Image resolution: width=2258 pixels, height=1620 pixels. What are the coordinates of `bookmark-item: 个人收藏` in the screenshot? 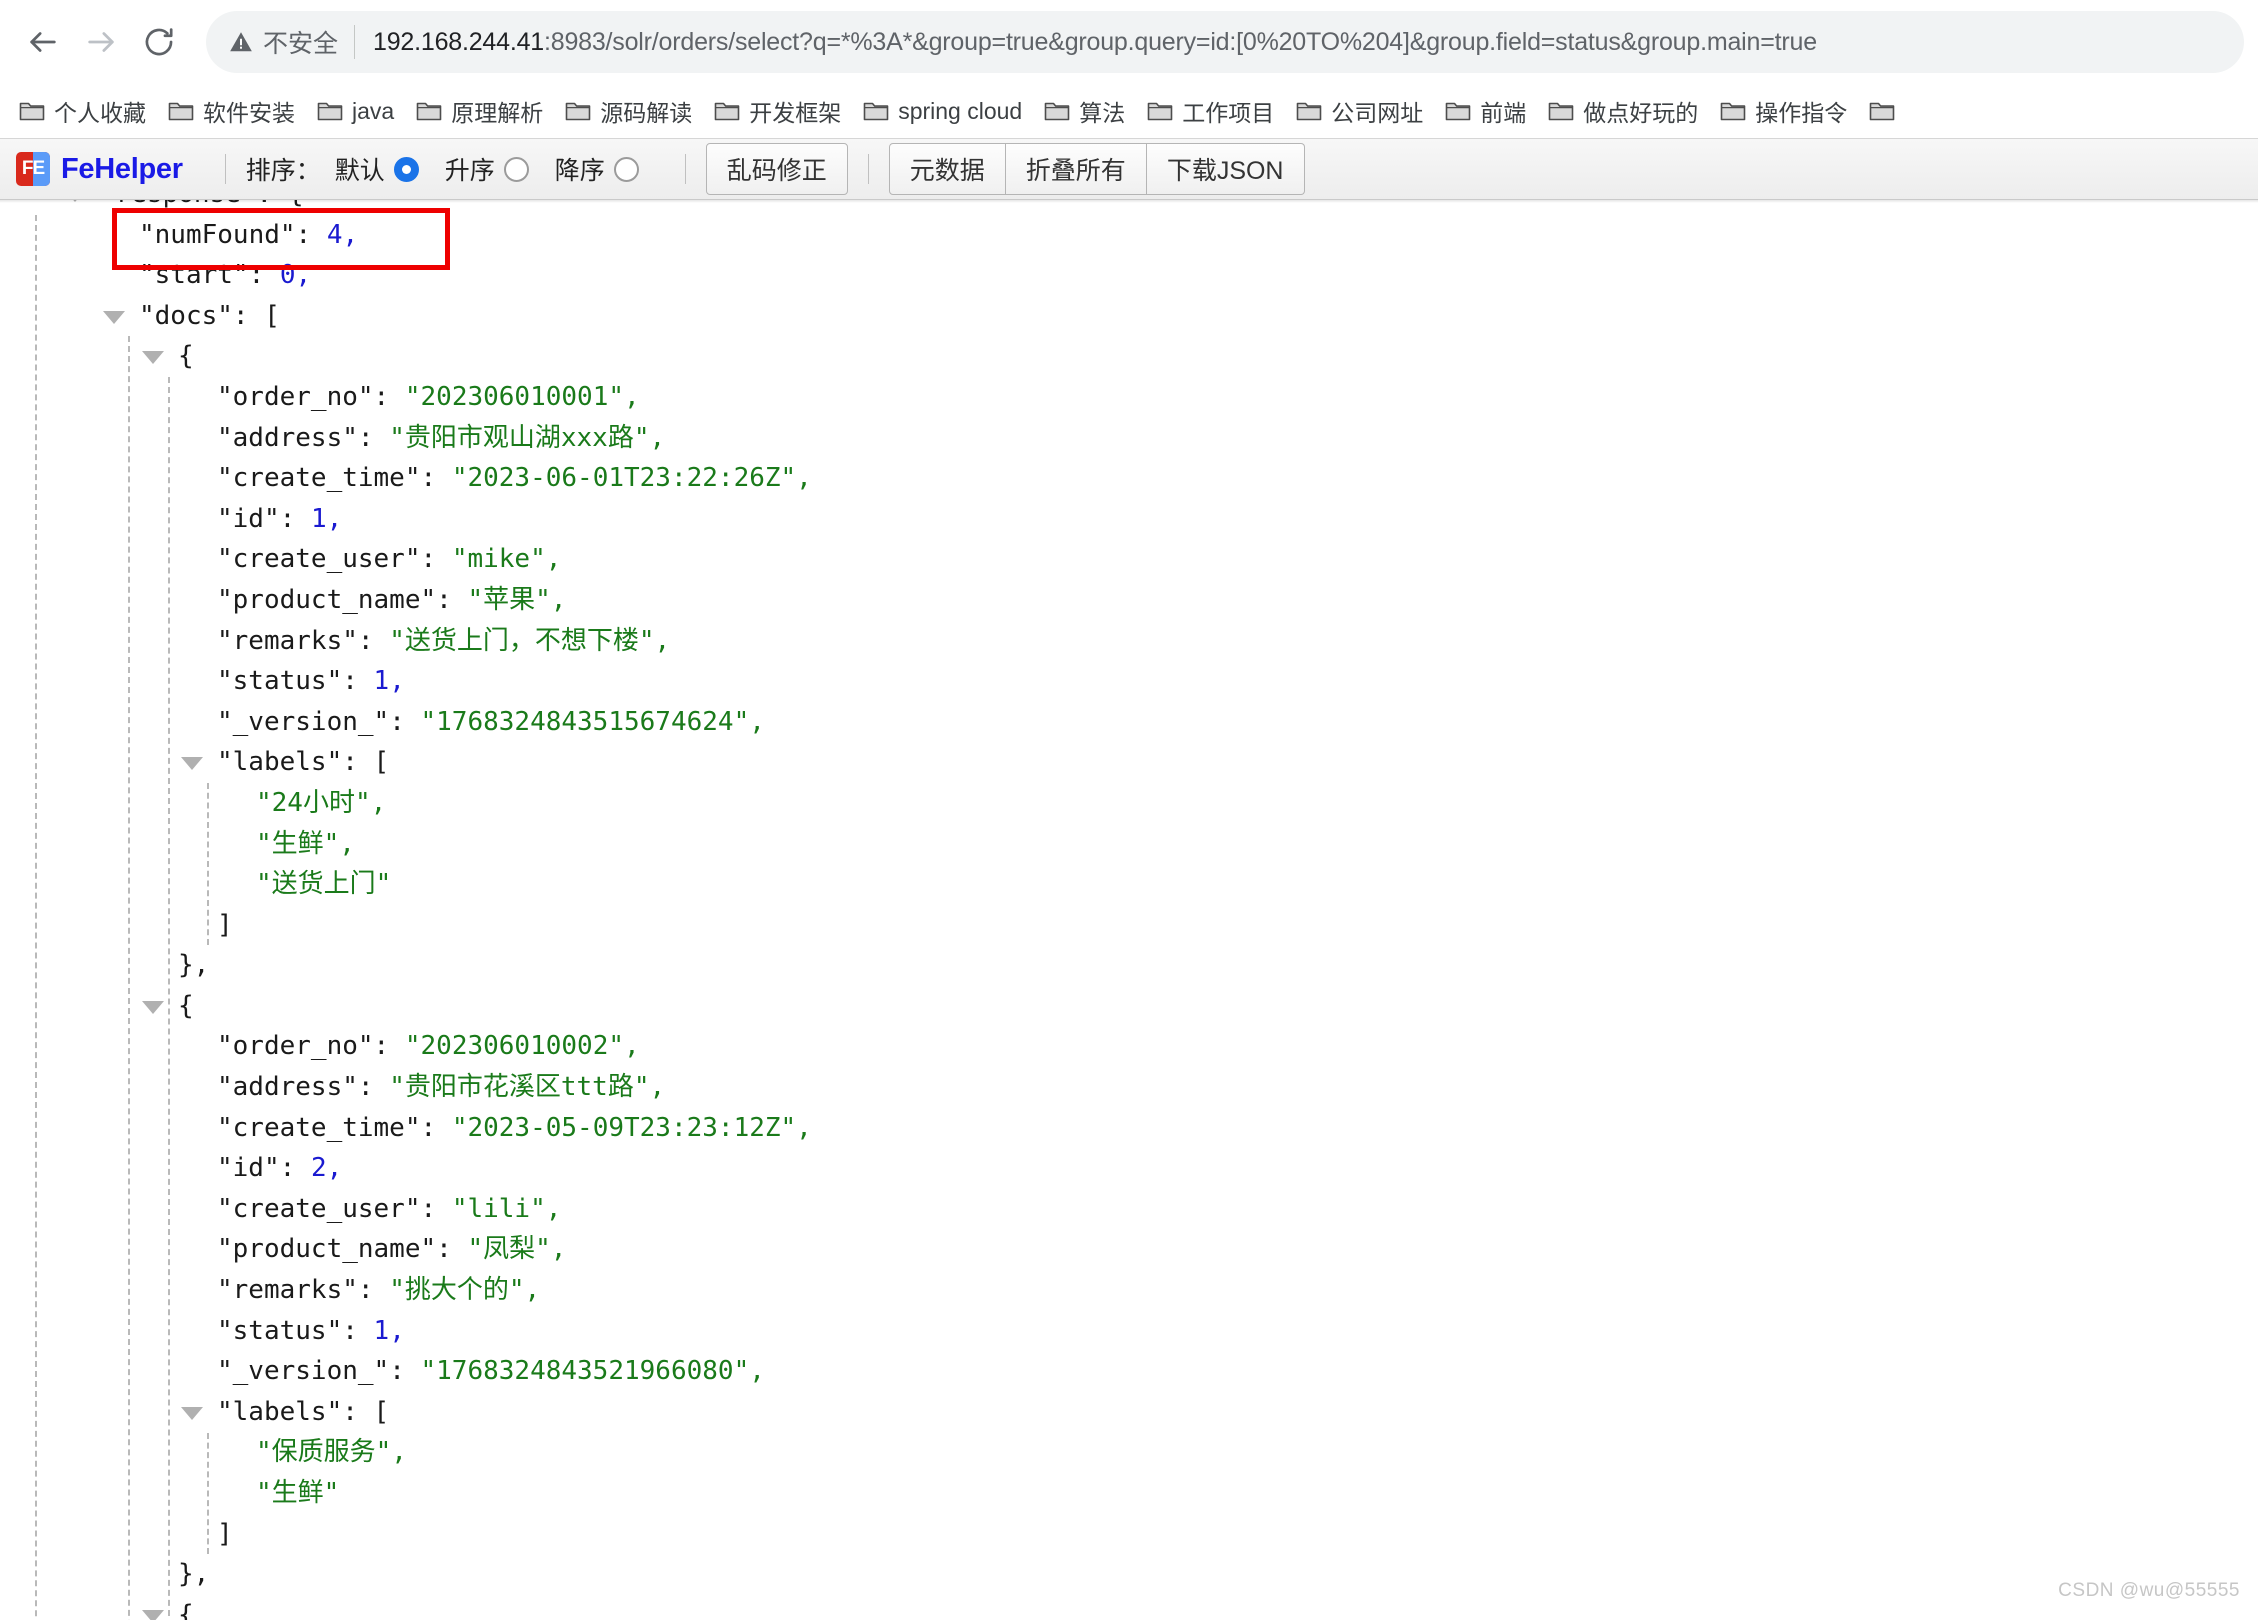 It's located at (82, 111).